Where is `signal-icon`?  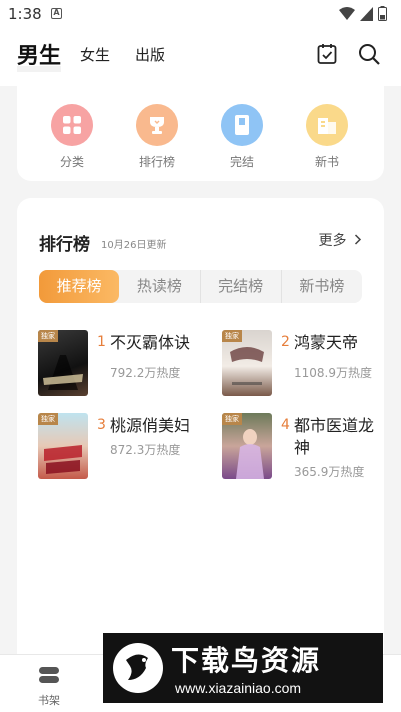
signal-icon is located at coordinates (366, 13).